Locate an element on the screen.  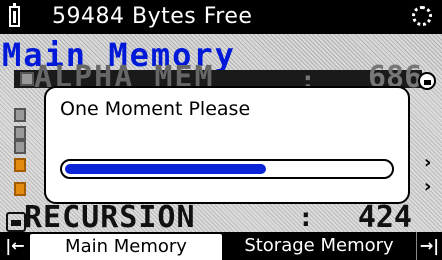
tab-main-memory: Main Memory is located at coordinates (126, 247).